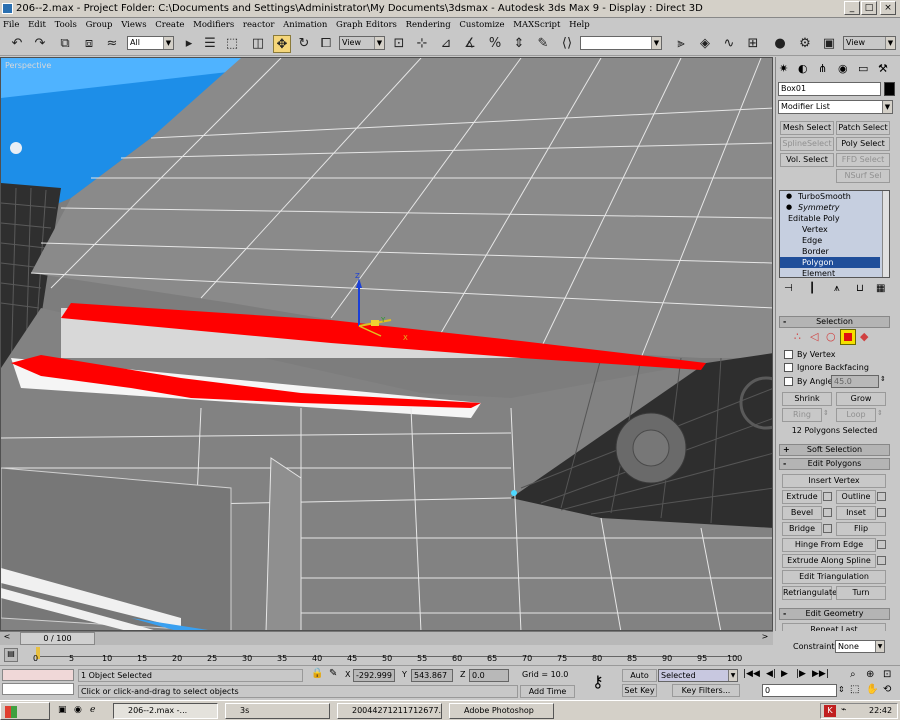 Image resolution: width=900 pixels, height=720 pixels. Describe the element at coordinates (40, 44) in the screenshot. I see `redo-icon: ↷` at that location.